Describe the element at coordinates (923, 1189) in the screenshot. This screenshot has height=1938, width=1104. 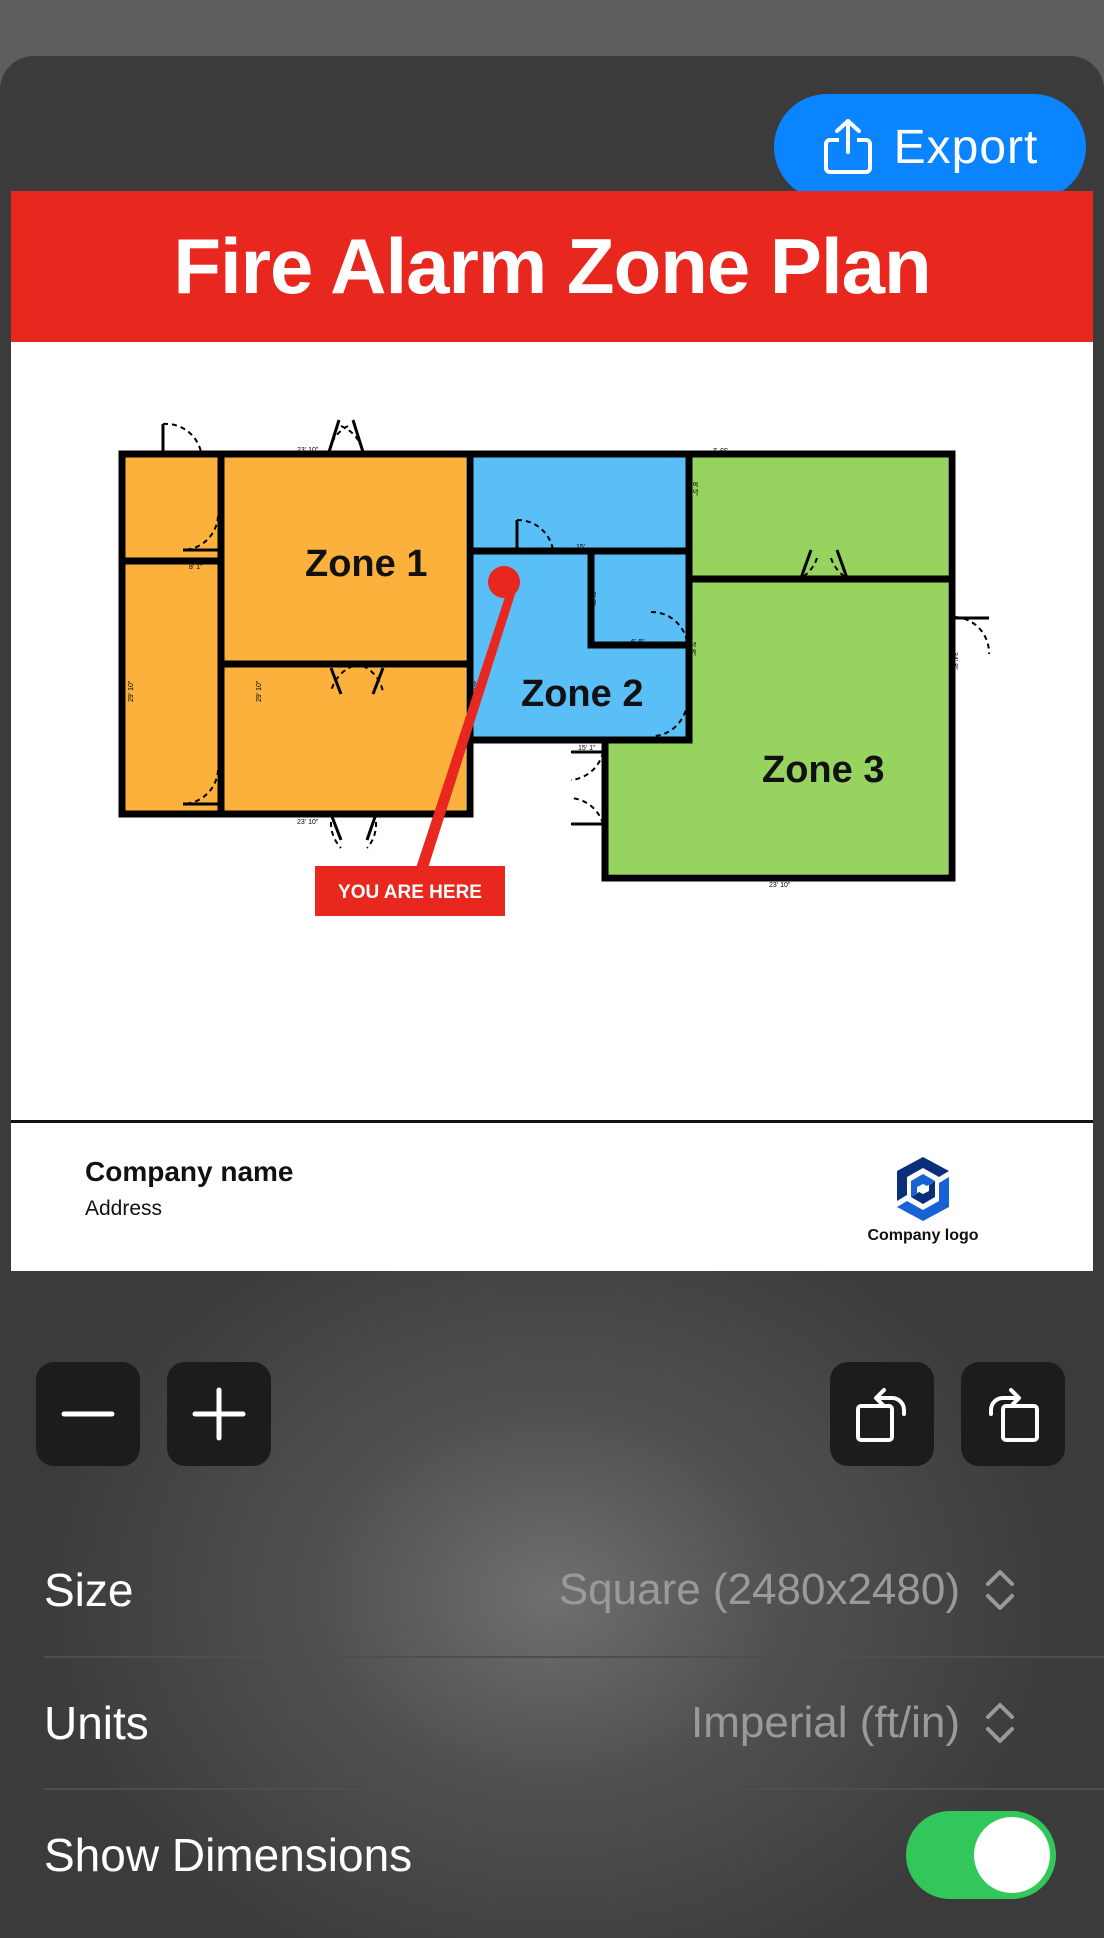
I see `logo-mark-icon` at that location.